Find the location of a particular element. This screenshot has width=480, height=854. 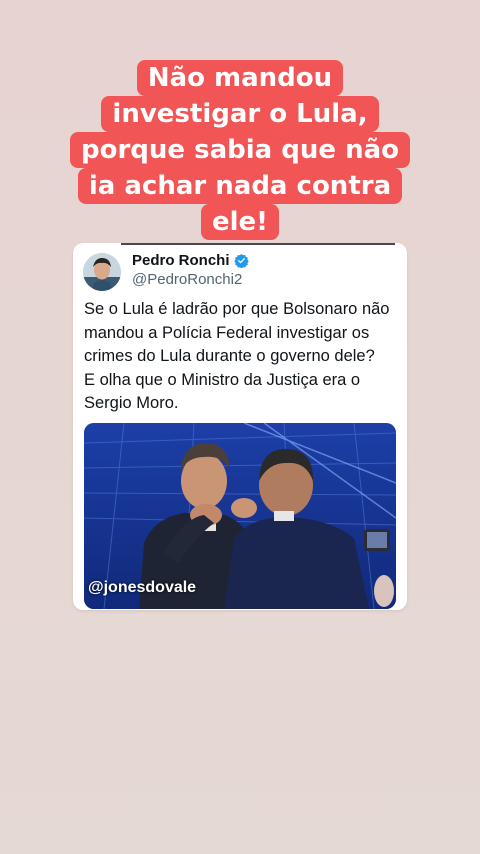

author-name: Pedro Ronchi is located at coordinates (181, 260).